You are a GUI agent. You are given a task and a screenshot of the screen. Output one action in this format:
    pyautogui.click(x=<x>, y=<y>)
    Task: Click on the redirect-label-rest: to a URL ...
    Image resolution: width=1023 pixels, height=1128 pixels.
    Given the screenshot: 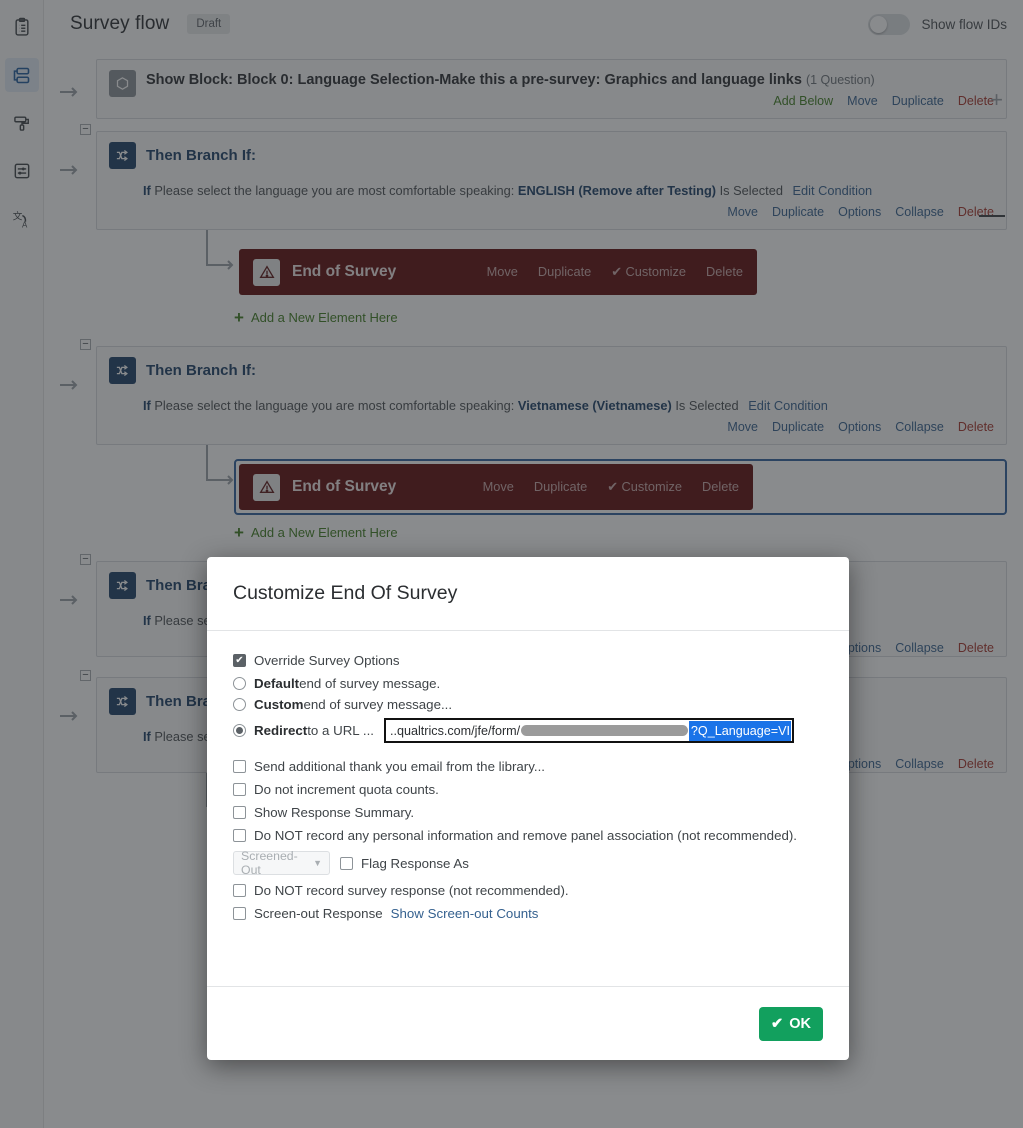 What is the action you would take?
    pyautogui.click(x=340, y=730)
    